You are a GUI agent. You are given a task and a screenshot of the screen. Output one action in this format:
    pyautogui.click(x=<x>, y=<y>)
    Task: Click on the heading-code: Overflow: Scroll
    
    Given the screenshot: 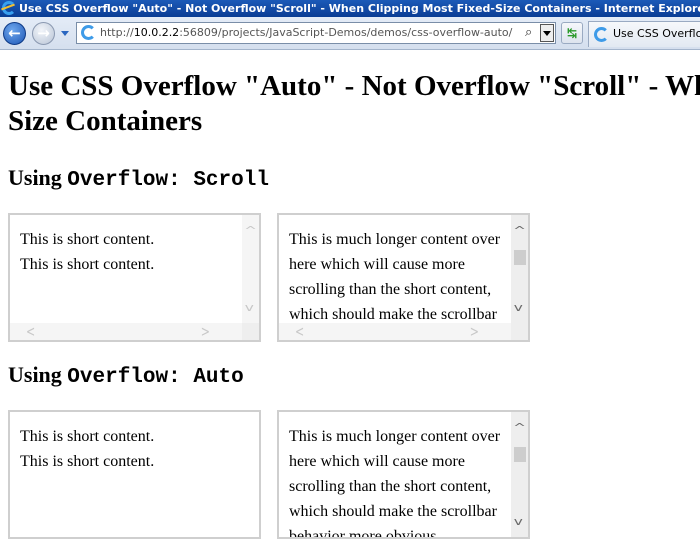 What is the action you would take?
    pyautogui.click(x=168, y=180)
    